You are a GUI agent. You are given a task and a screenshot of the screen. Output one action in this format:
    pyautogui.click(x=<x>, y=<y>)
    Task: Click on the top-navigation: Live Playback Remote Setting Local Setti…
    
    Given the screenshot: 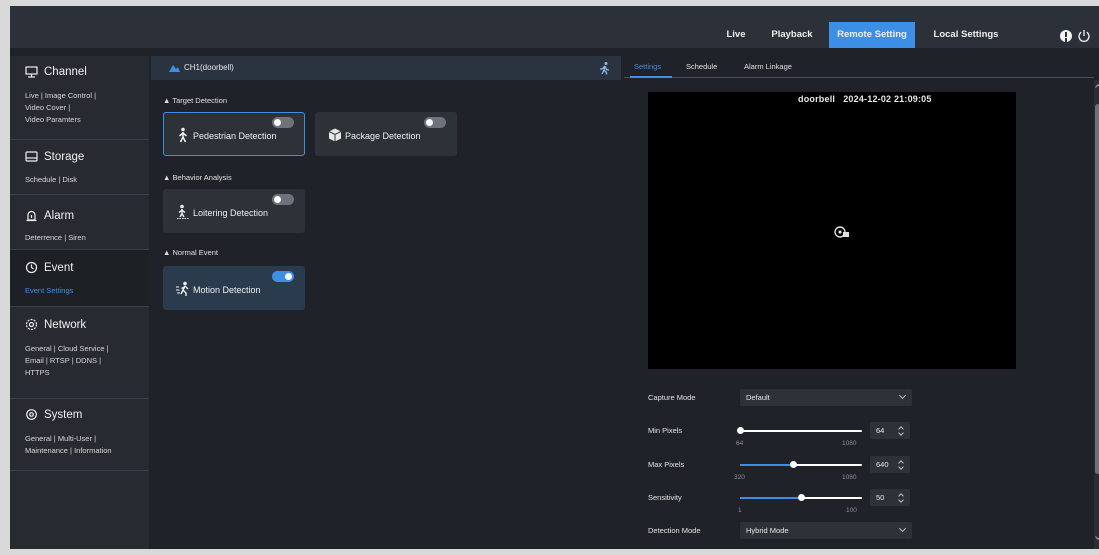 What is the action you would take?
    pyautogui.click(x=554, y=27)
    